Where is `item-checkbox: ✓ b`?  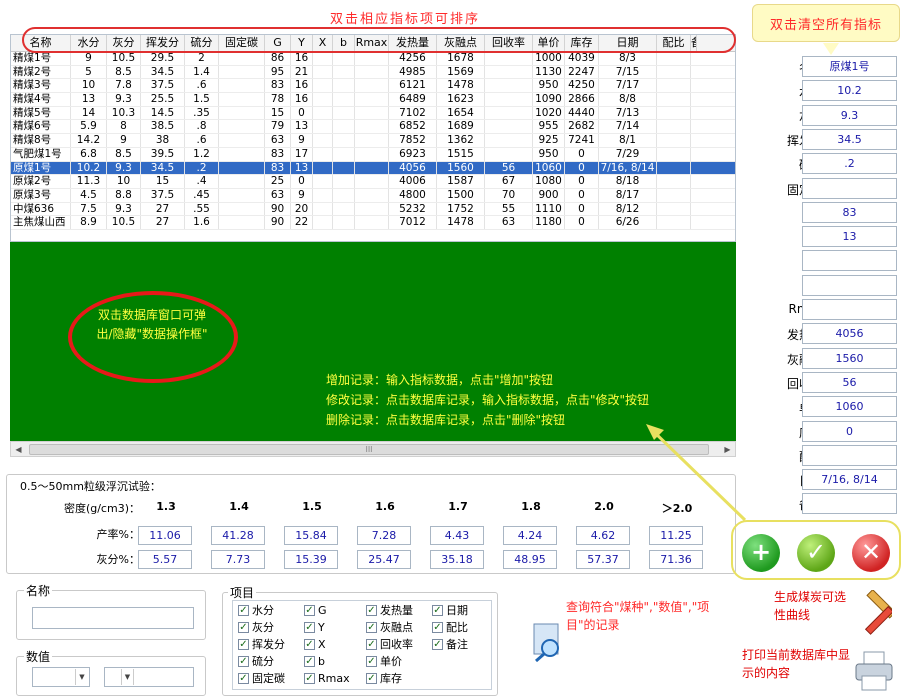 item-checkbox: ✓ b is located at coordinates (314, 661).